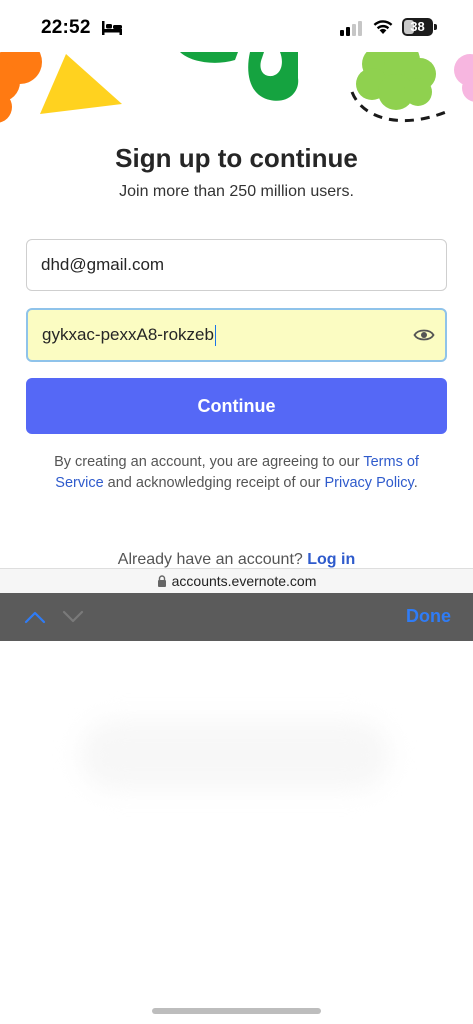 Image resolution: width=473 pixels, height=1024 pixels. I want to click on green-swirl-shape, so click(239, 76).